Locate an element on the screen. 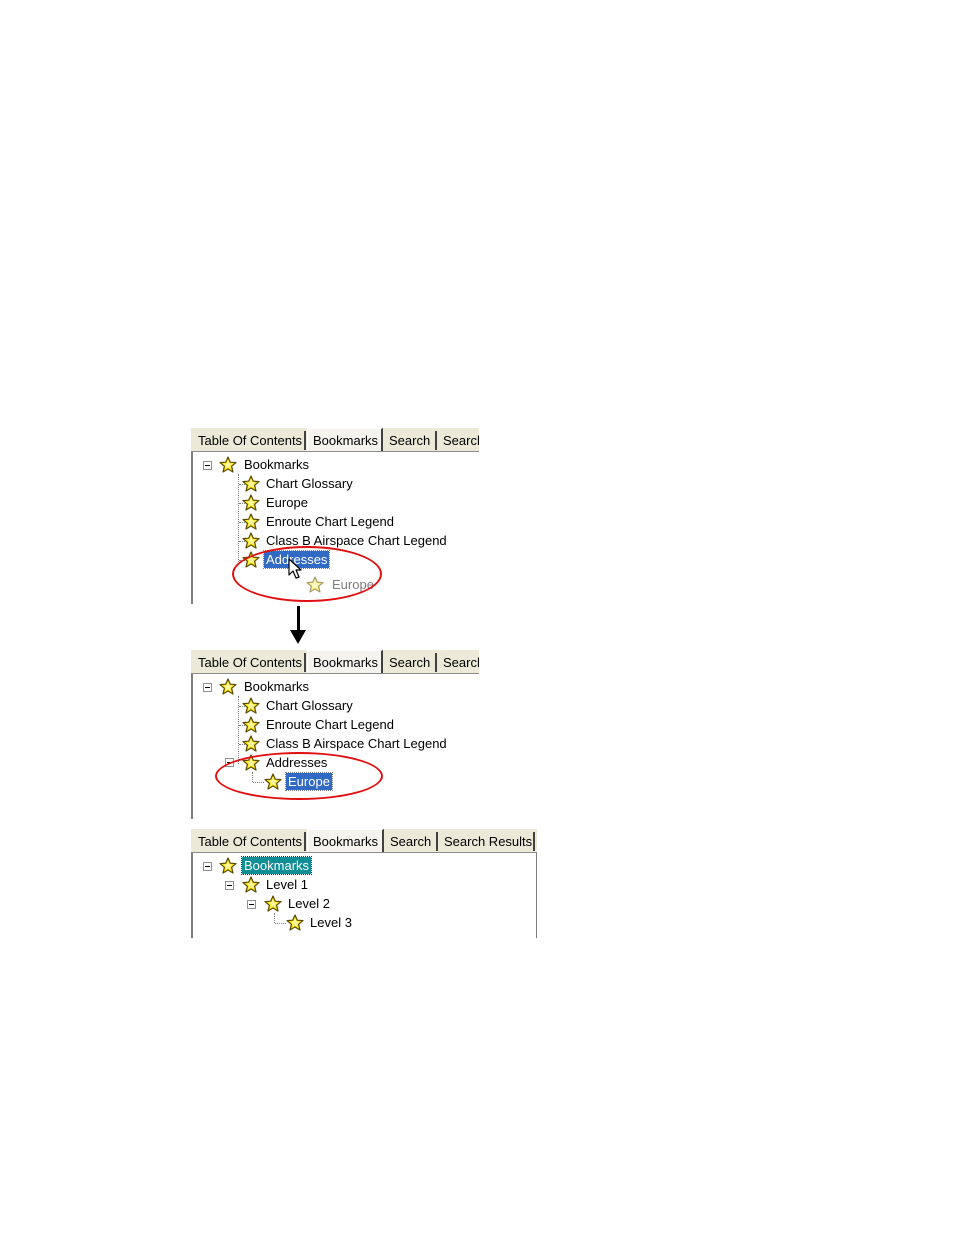  bookmark-tree: Bookmarks Level 1 Level 2 Level 3 is located at coordinates (364, 895).